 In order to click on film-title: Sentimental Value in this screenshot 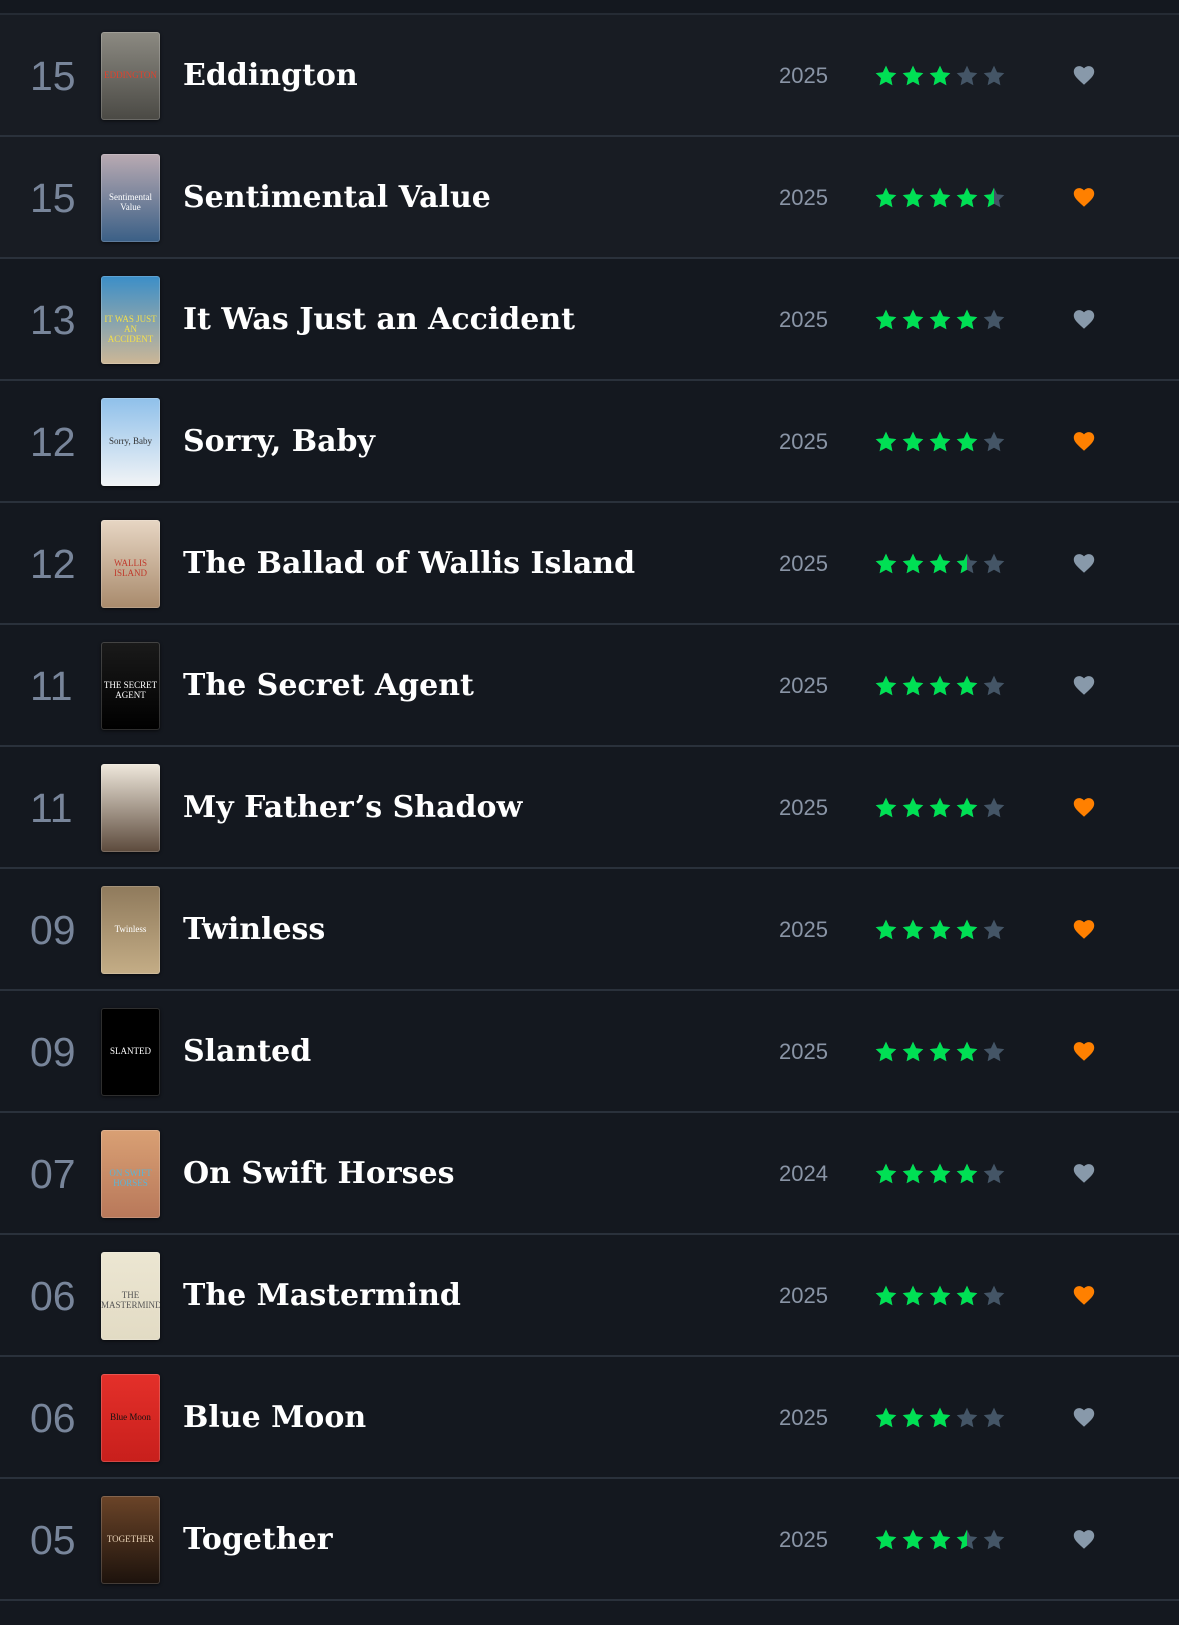, I will do `click(337, 198)`.